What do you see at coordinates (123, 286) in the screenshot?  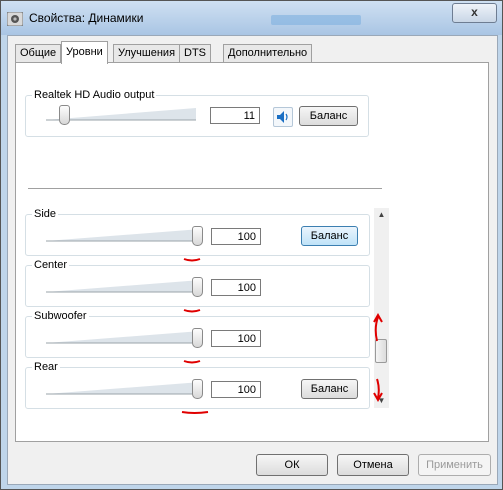 I see `center-slider-track` at bounding box center [123, 286].